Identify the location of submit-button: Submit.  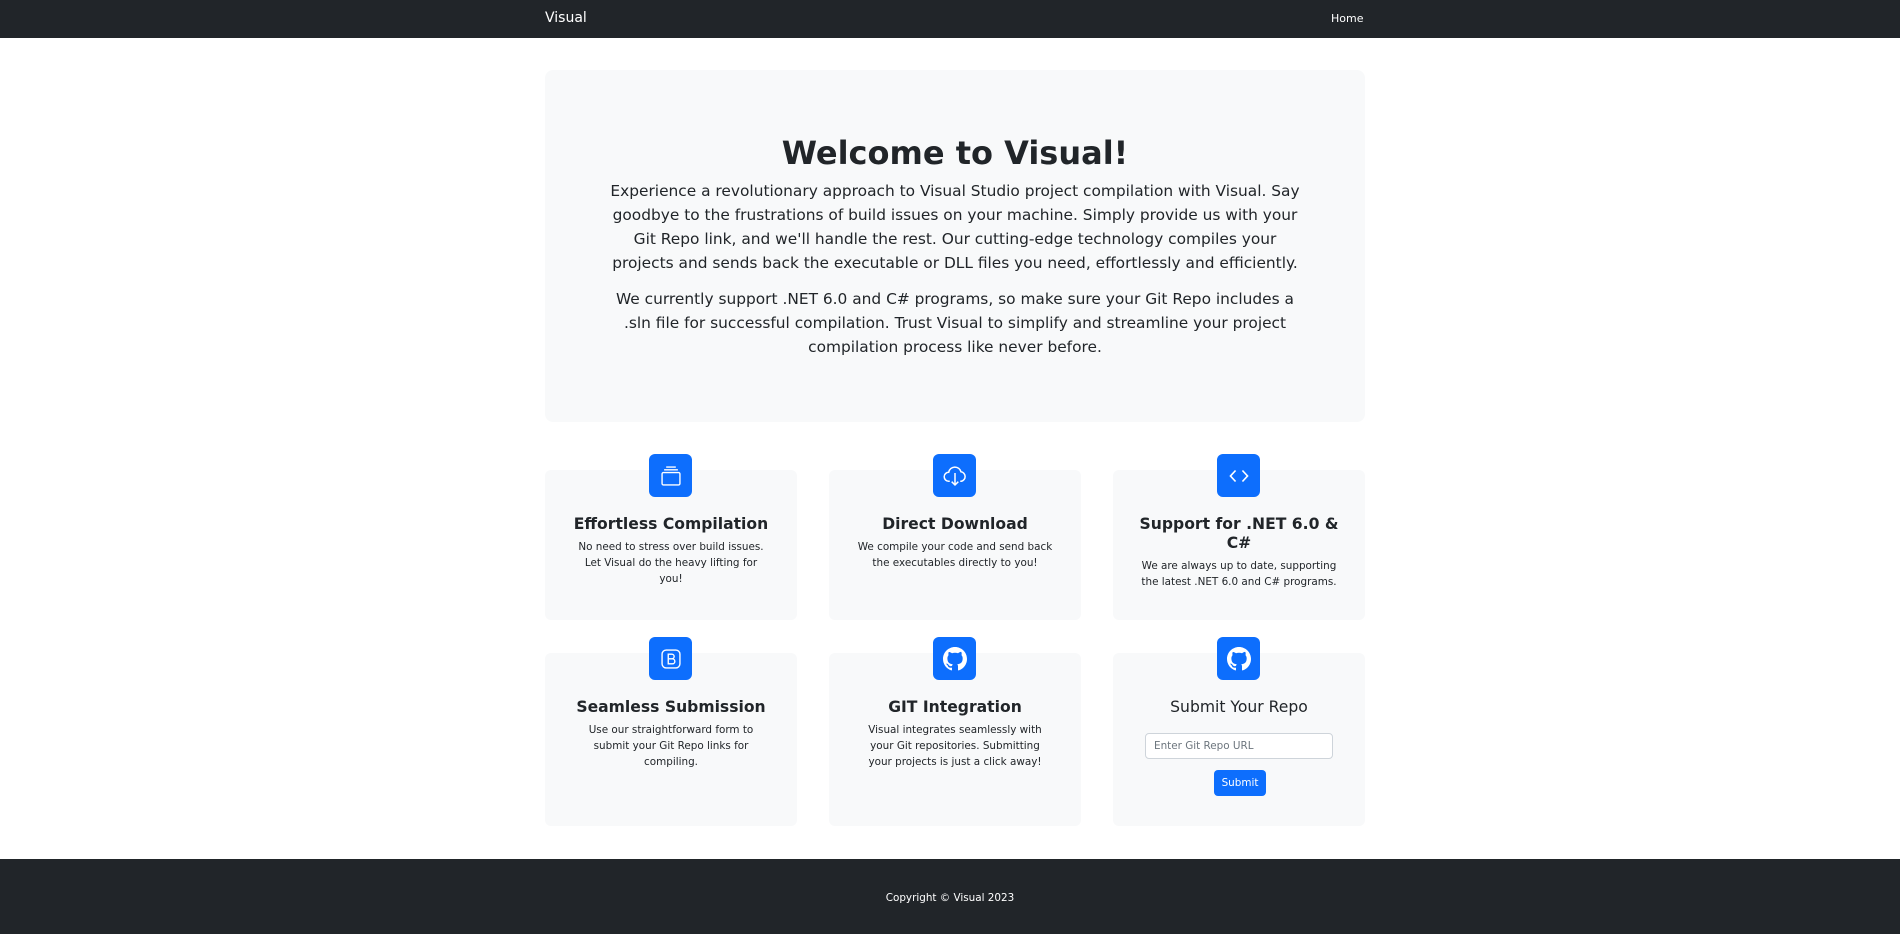
(1240, 783).